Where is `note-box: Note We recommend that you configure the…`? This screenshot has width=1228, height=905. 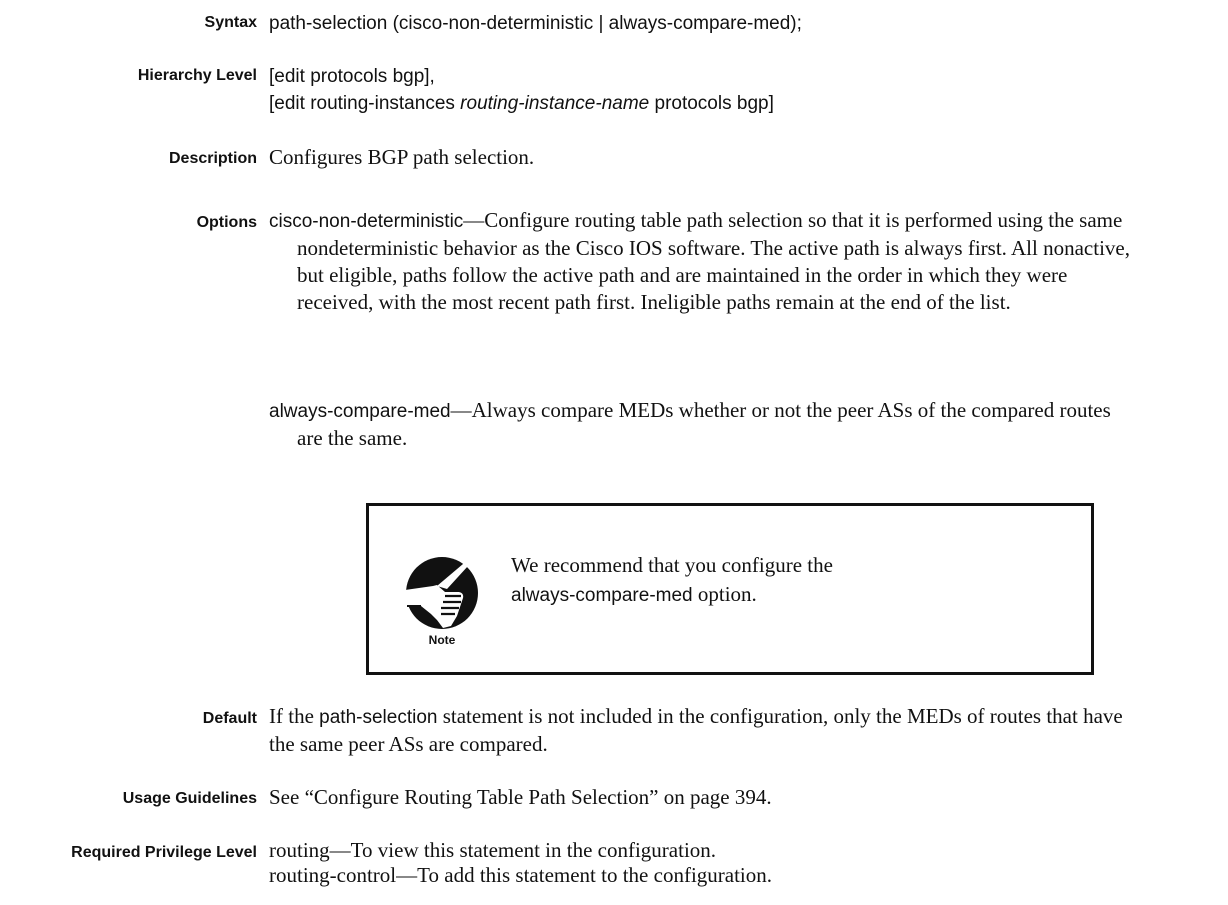 note-box: Note We recommend that you configure the… is located at coordinates (730, 589).